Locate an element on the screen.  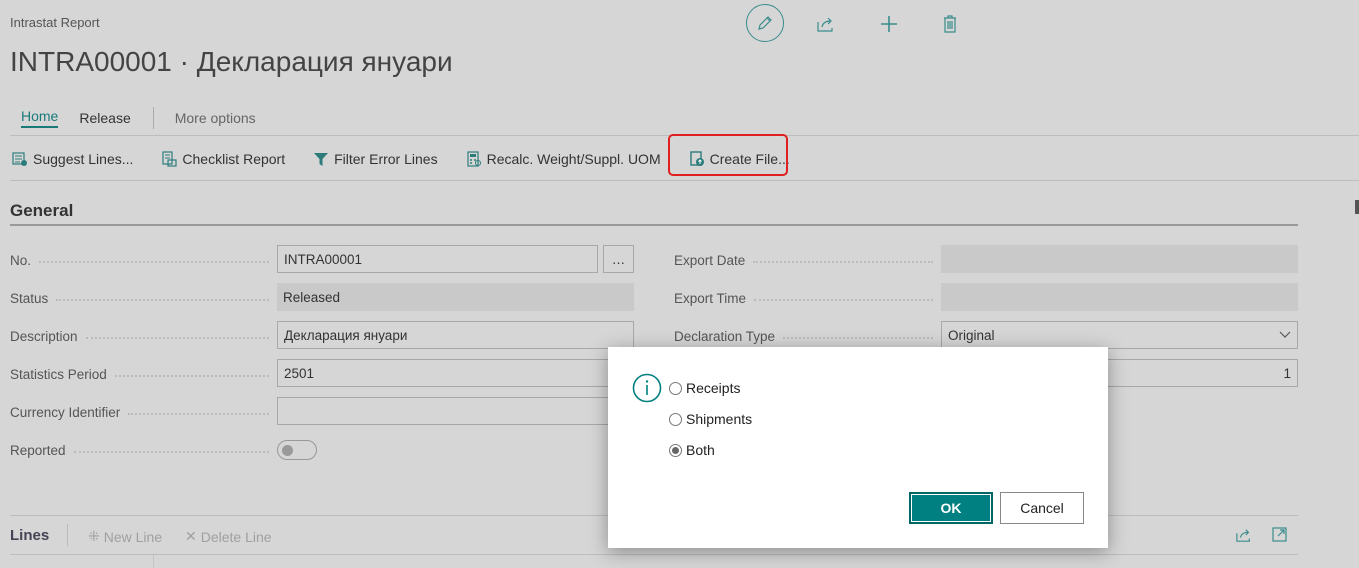
radio-selected-icon is located at coordinates (675, 450).